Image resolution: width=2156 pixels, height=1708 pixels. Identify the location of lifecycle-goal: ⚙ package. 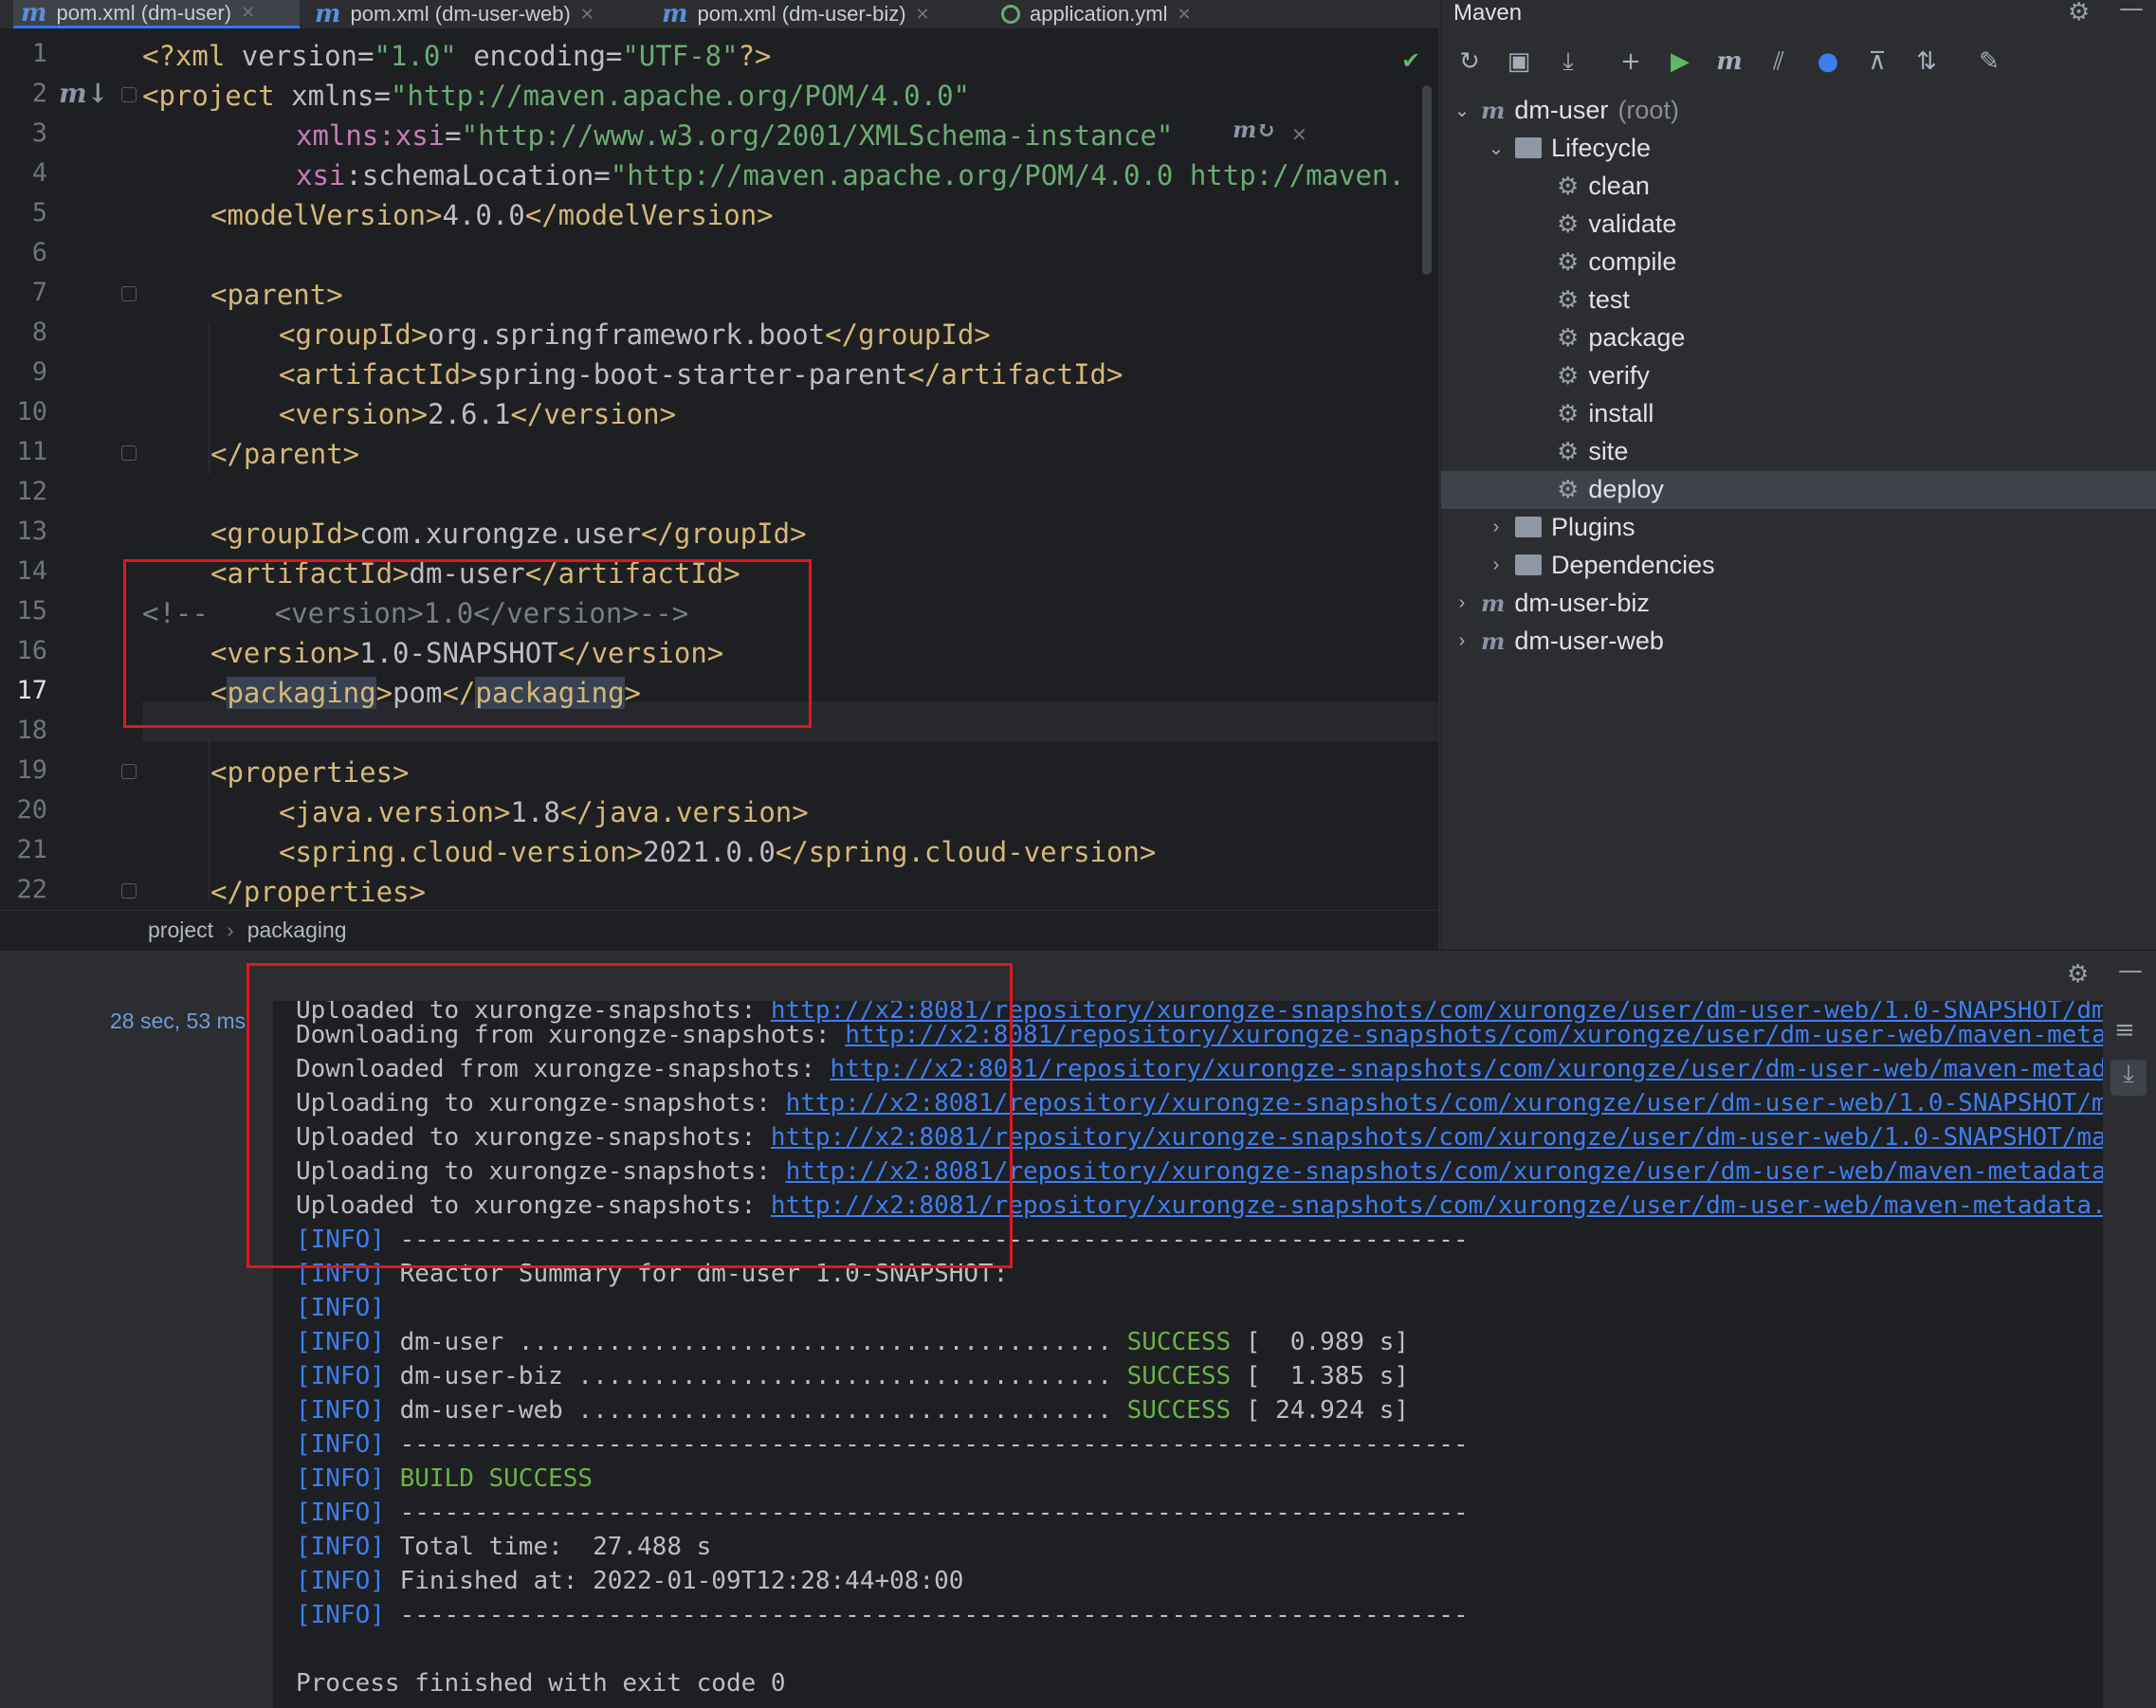
(1621, 337).